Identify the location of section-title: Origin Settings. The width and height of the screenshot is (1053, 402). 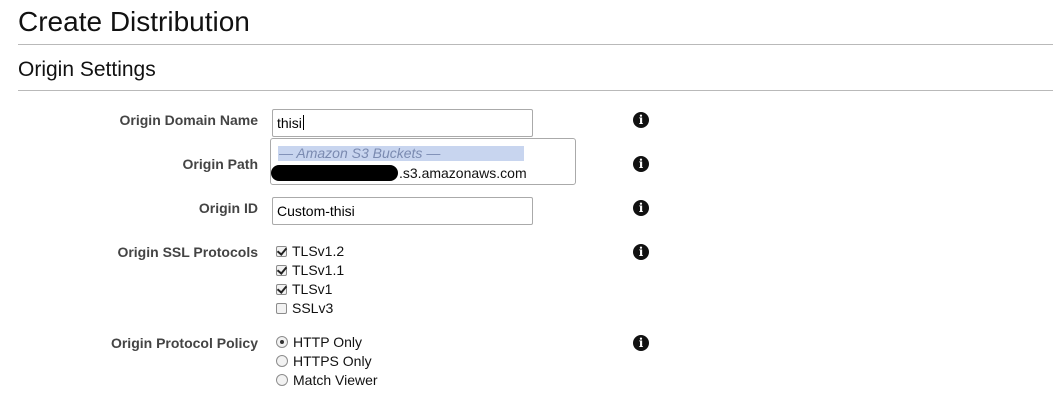
(87, 69).